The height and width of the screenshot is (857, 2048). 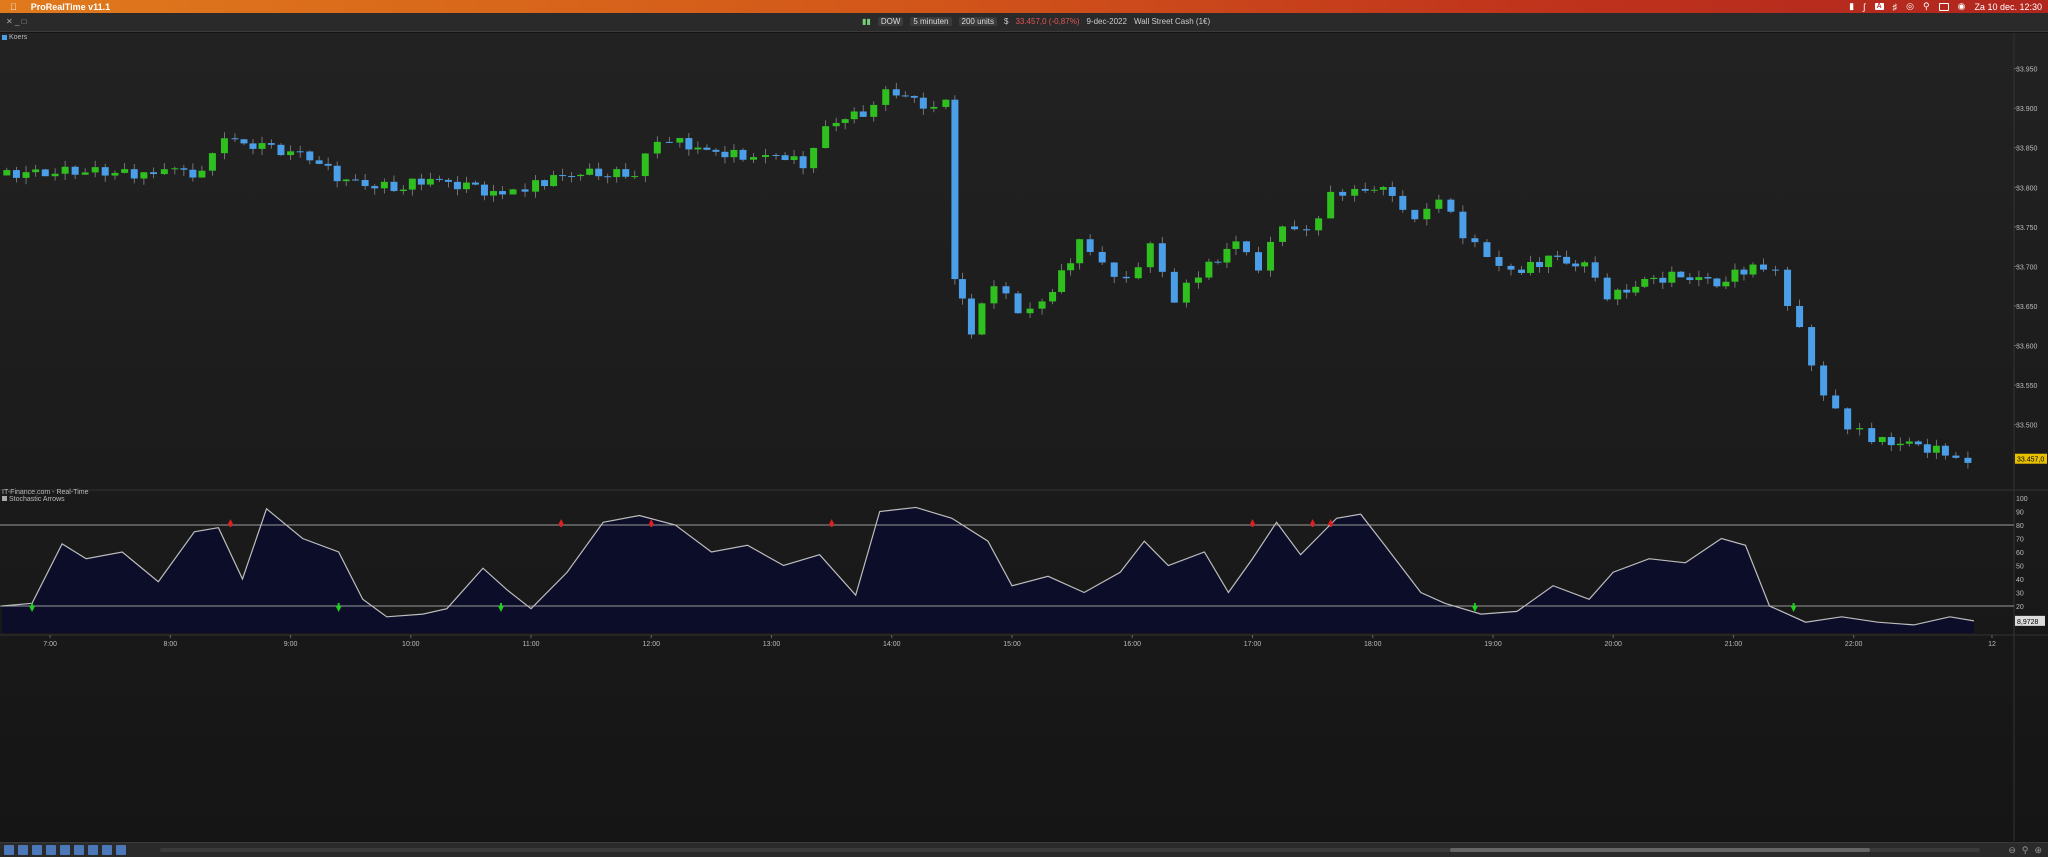 What do you see at coordinates (121, 850) in the screenshot?
I see `layers-tool-icon` at bounding box center [121, 850].